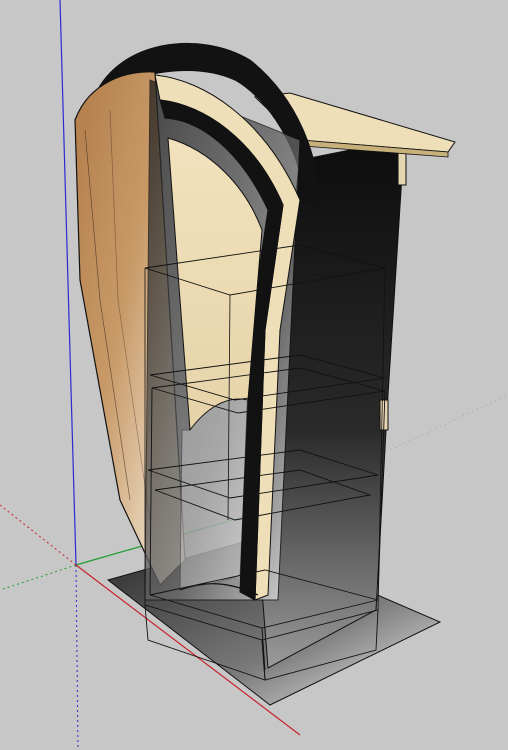  Describe the element at coordinates (38, 535) in the screenshot. I see `red-axis-dotted` at that location.